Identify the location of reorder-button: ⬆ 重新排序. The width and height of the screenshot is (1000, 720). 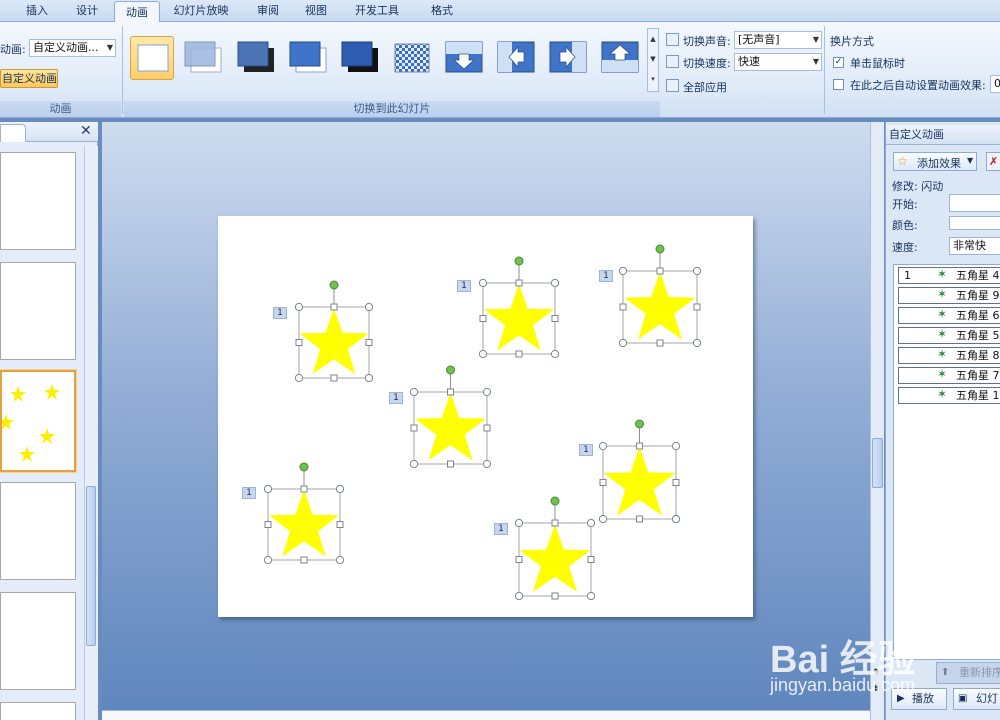
(968, 673).